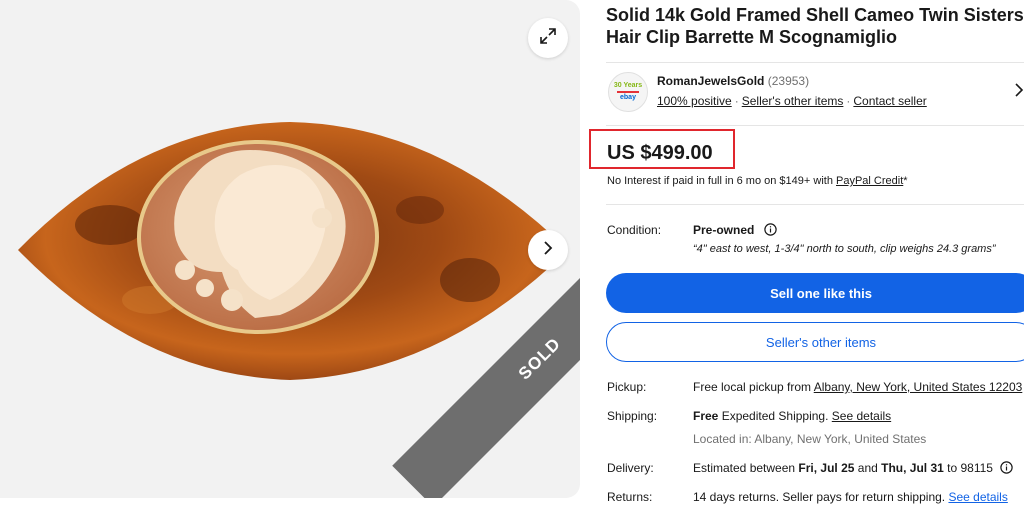  I want to click on expand-icon, so click(548, 38).